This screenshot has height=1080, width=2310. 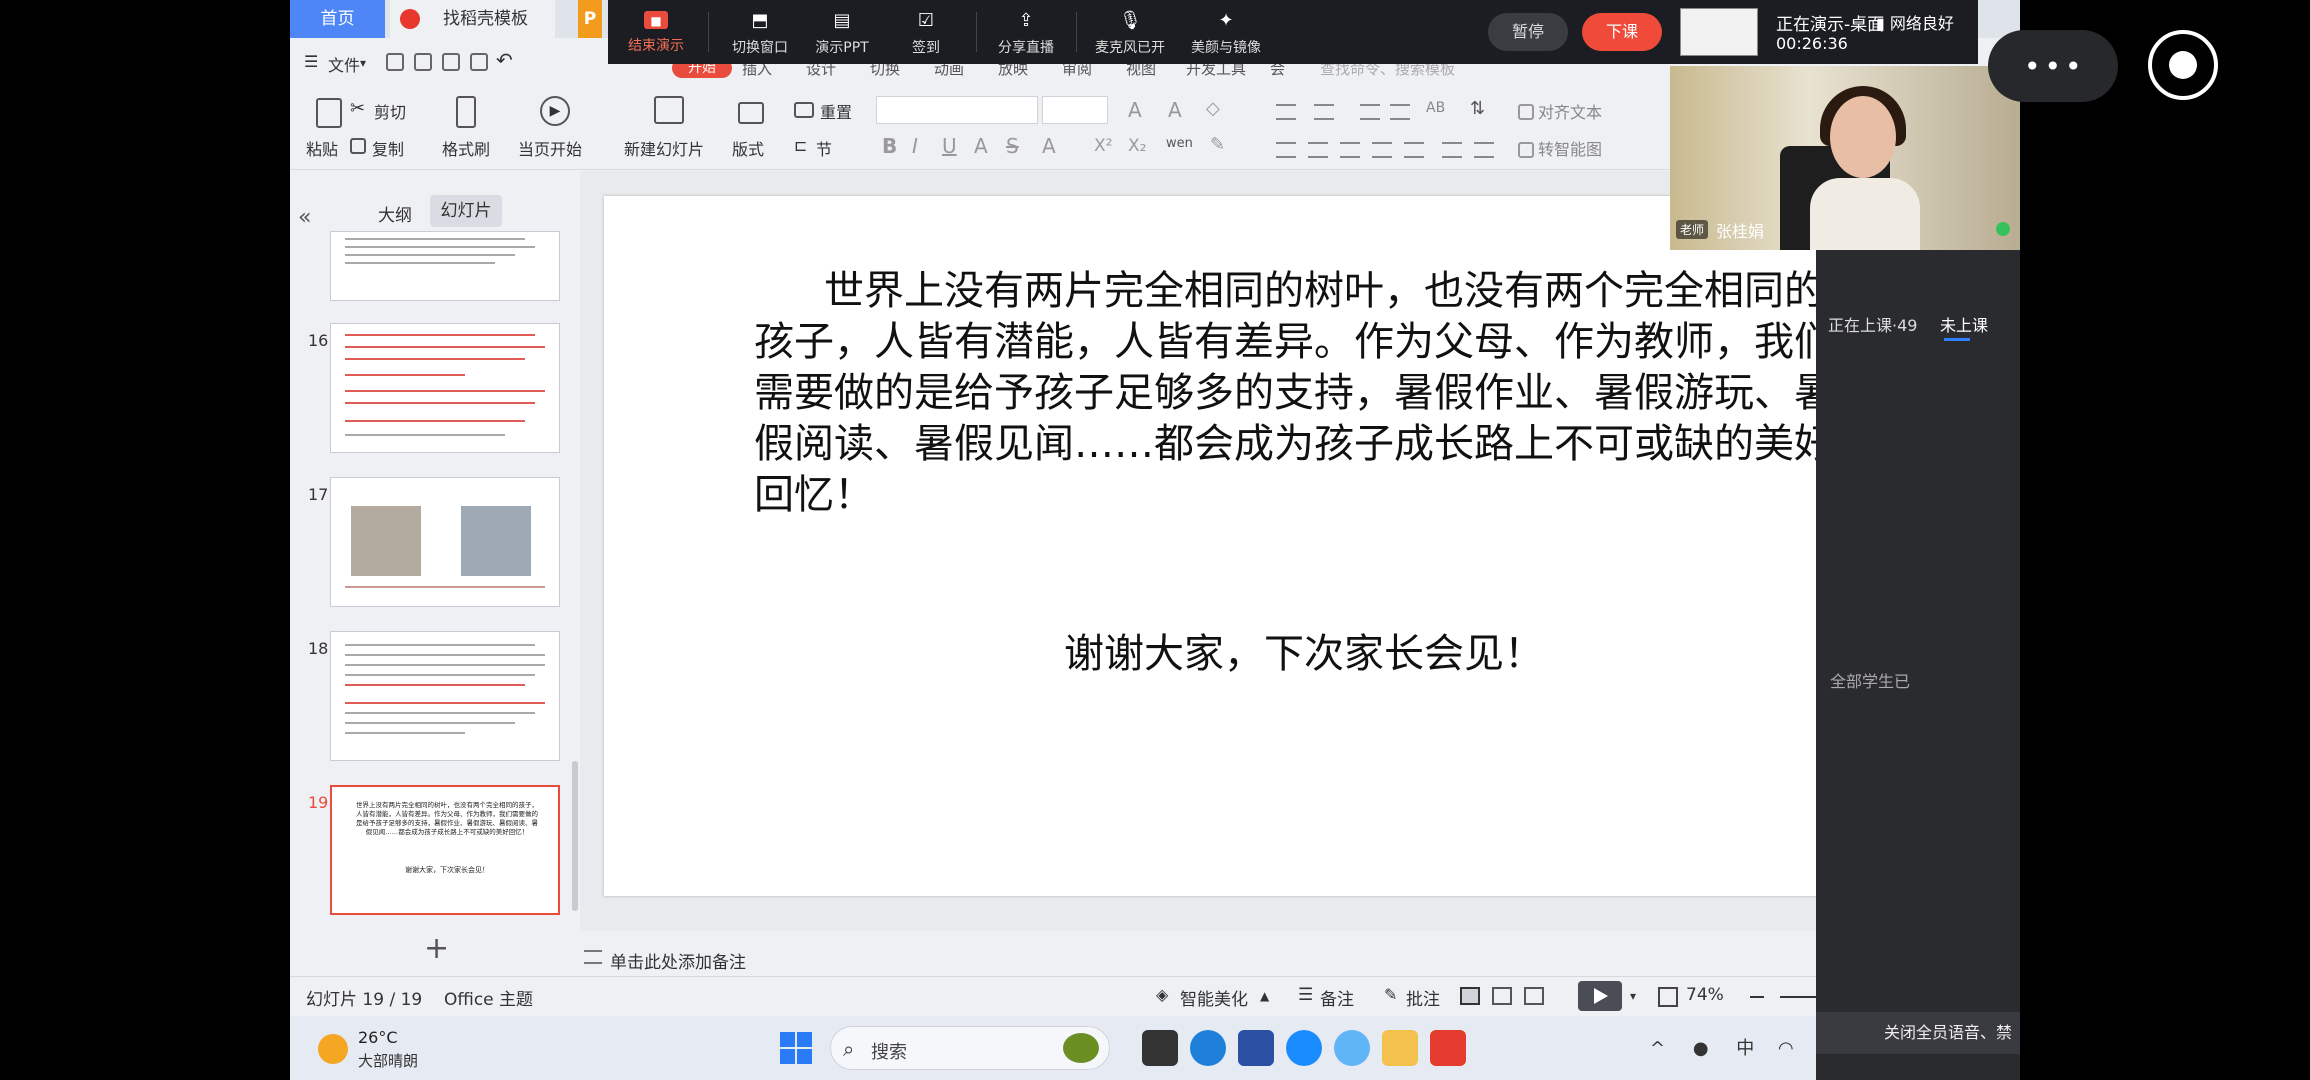 What do you see at coordinates (678, 960) in the screenshot?
I see `notes-placeholder: 单击此处添加备注` at bounding box center [678, 960].